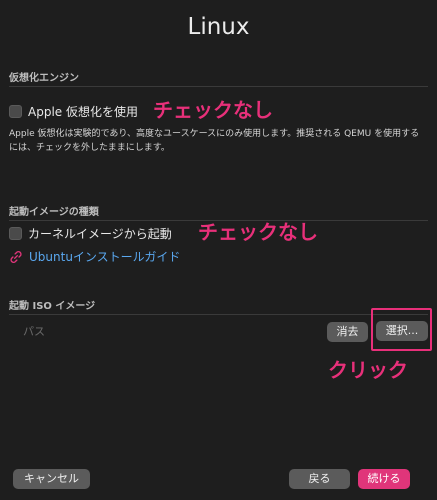 The width and height of the screenshot is (437, 500). I want to click on annotation-no-check-2: チェックなし, so click(258, 232).